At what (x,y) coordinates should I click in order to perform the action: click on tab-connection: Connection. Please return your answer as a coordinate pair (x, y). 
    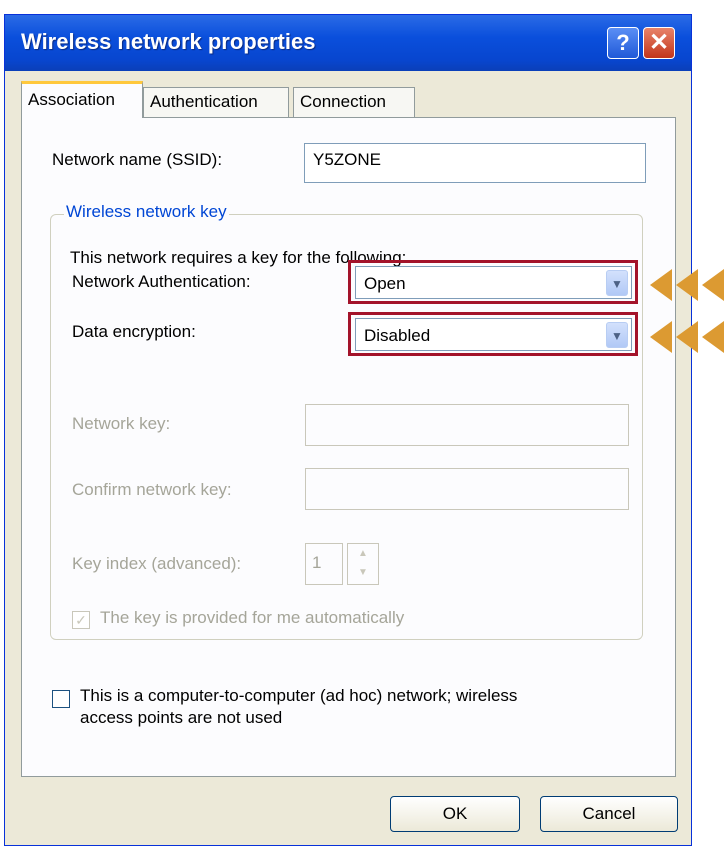
    Looking at the image, I should click on (354, 102).